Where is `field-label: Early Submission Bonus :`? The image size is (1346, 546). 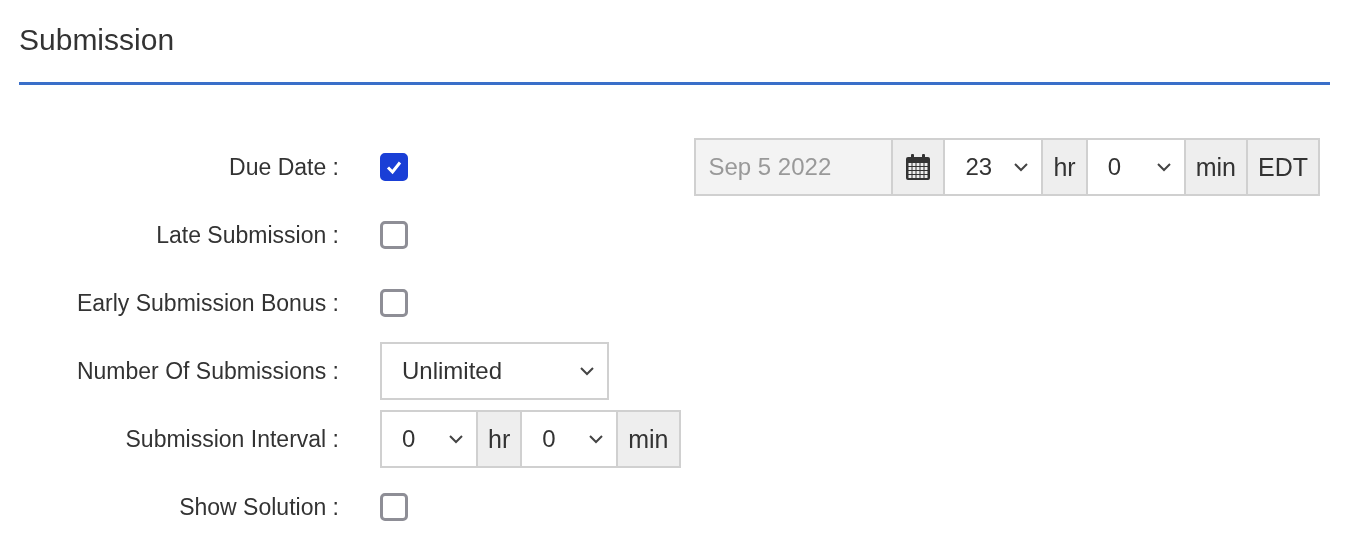 field-label: Early Submission Bonus : is located at coordinates (207, 303).